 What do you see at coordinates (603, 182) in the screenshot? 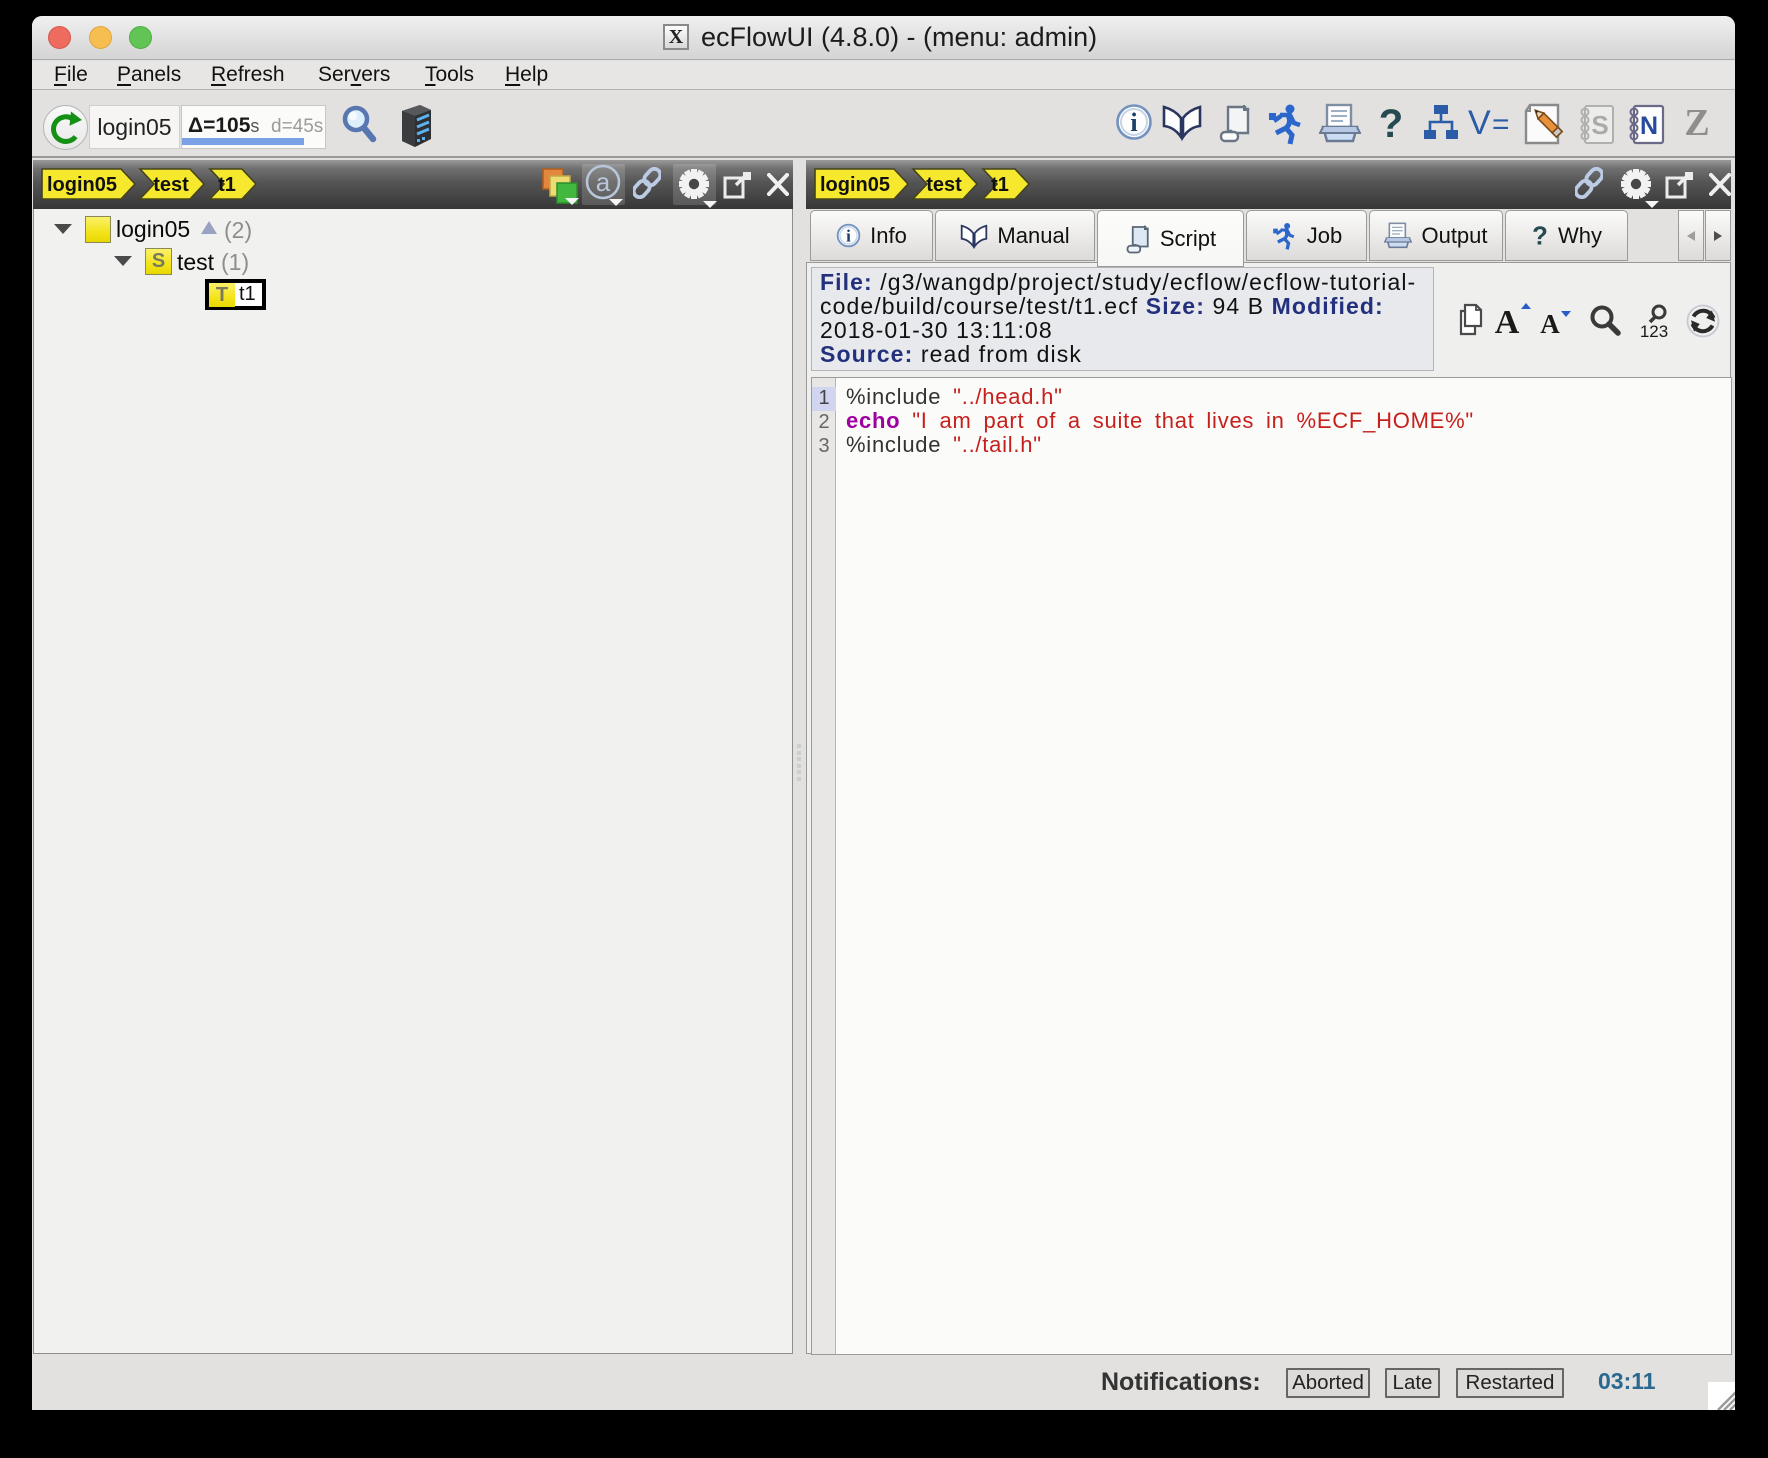
I see `svg-text: a` at bounding box center [603, 182].